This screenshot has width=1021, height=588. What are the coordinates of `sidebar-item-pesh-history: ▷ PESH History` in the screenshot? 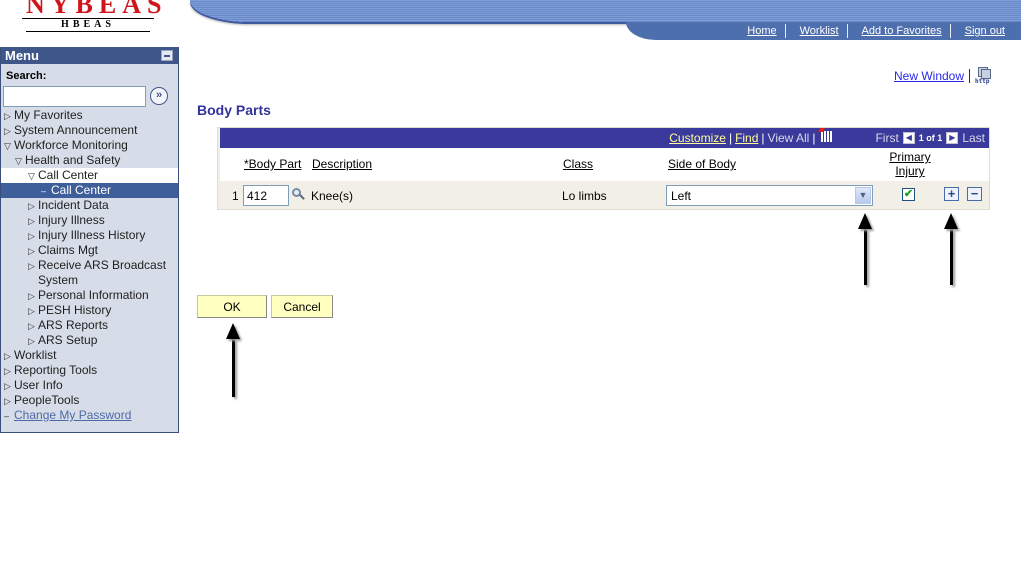 It's located at (89, 310).